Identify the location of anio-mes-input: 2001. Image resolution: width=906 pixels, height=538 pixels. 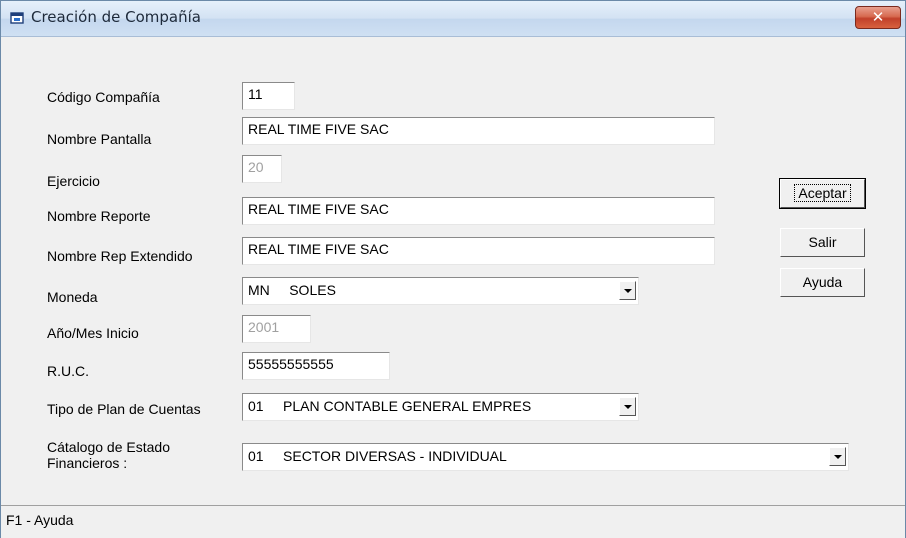
(276, 329).